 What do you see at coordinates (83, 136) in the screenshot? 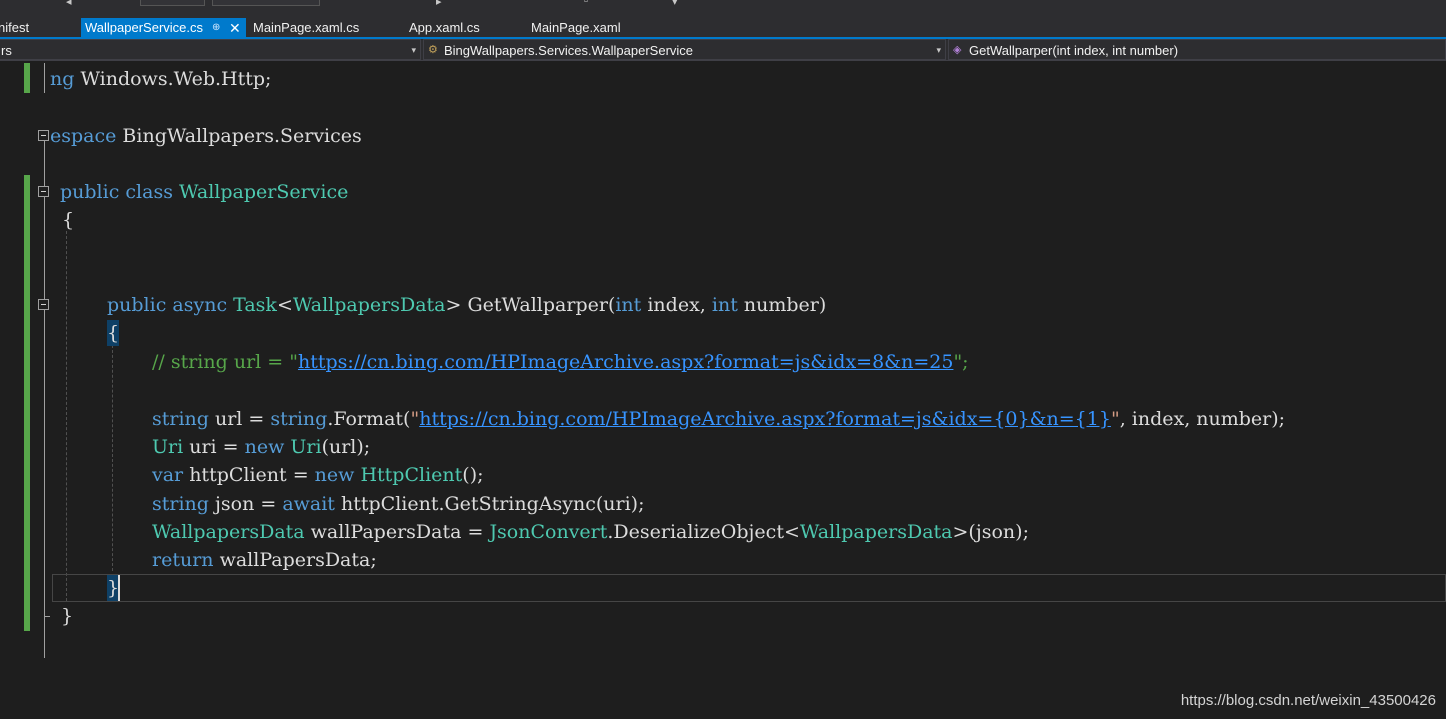
I see `keyword: espace` at bounding box center [83, 136].